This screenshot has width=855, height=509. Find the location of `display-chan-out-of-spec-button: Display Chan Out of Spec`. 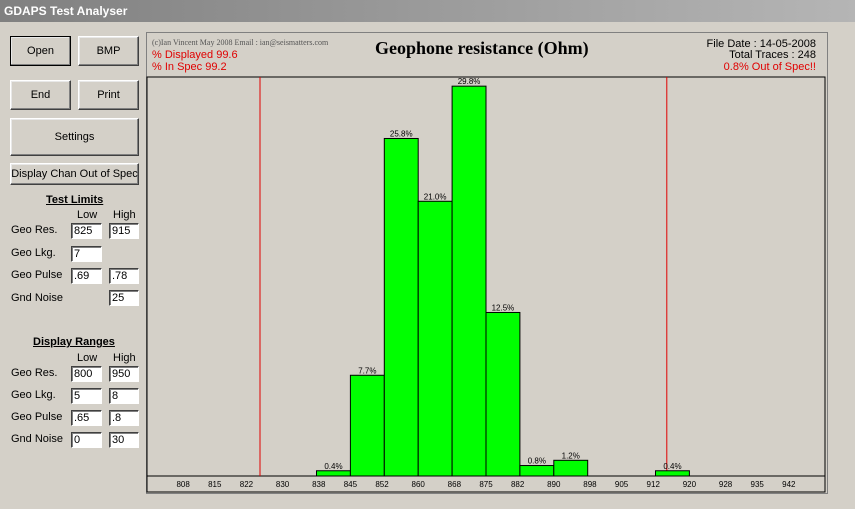

display-chan-out-of-spec-button: Display Chan Out of Spec is located at coordinates (74, 174).